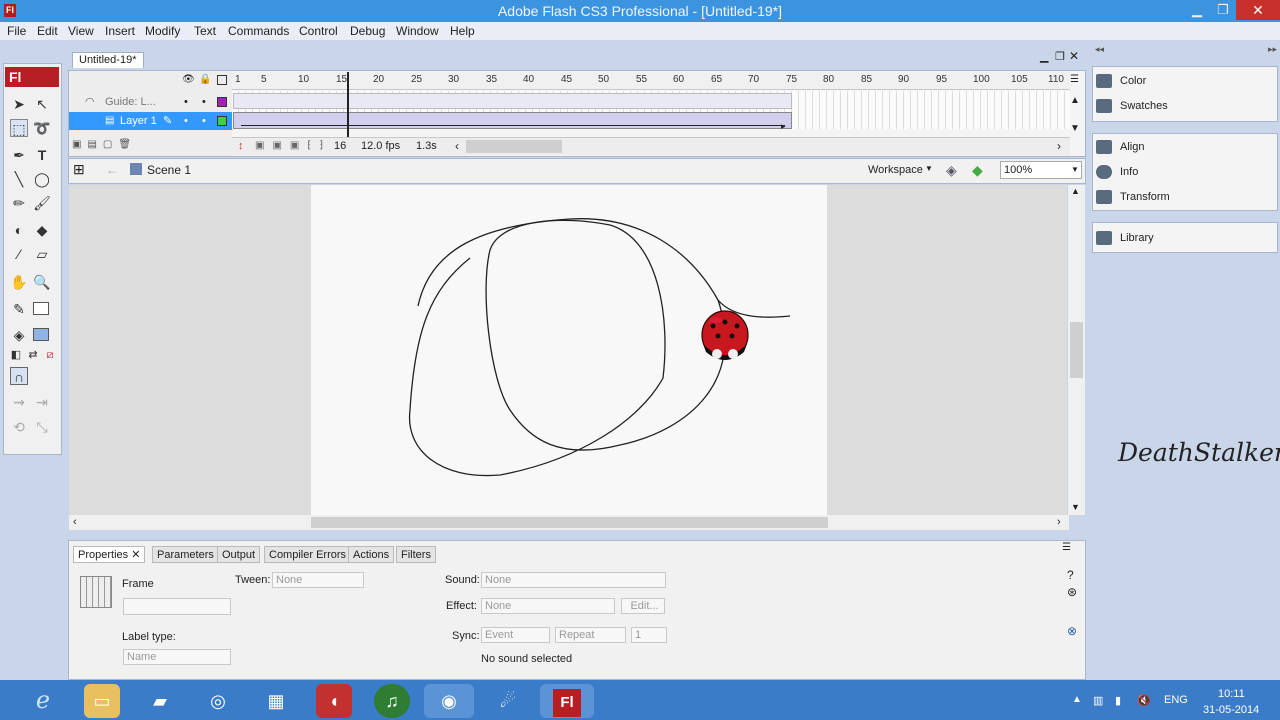 This screenshot has width=1280, height=720. Describe the element at coordinates (1117, 172) in the screenshot. I see `panel-info: Info` at that location.